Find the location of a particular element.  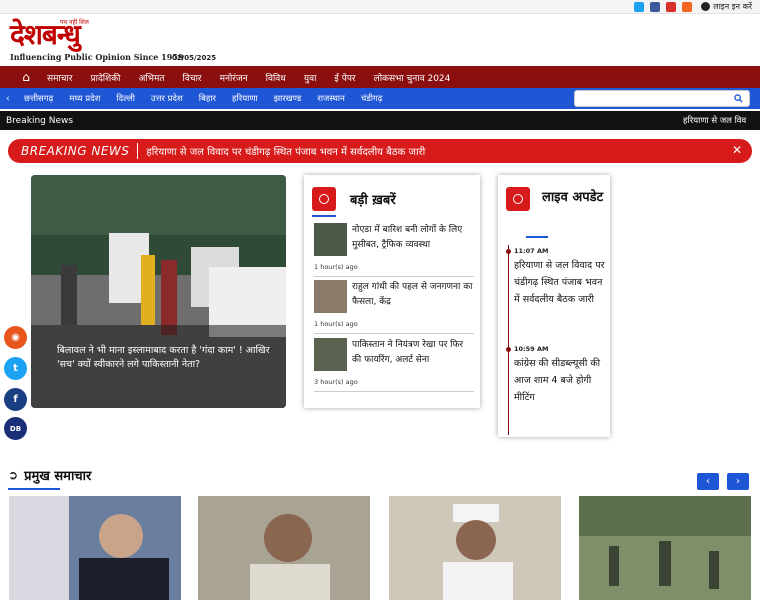

state-item-chhattisgarh: छत्तीसगढ़ is located at coordinates (38, 98).